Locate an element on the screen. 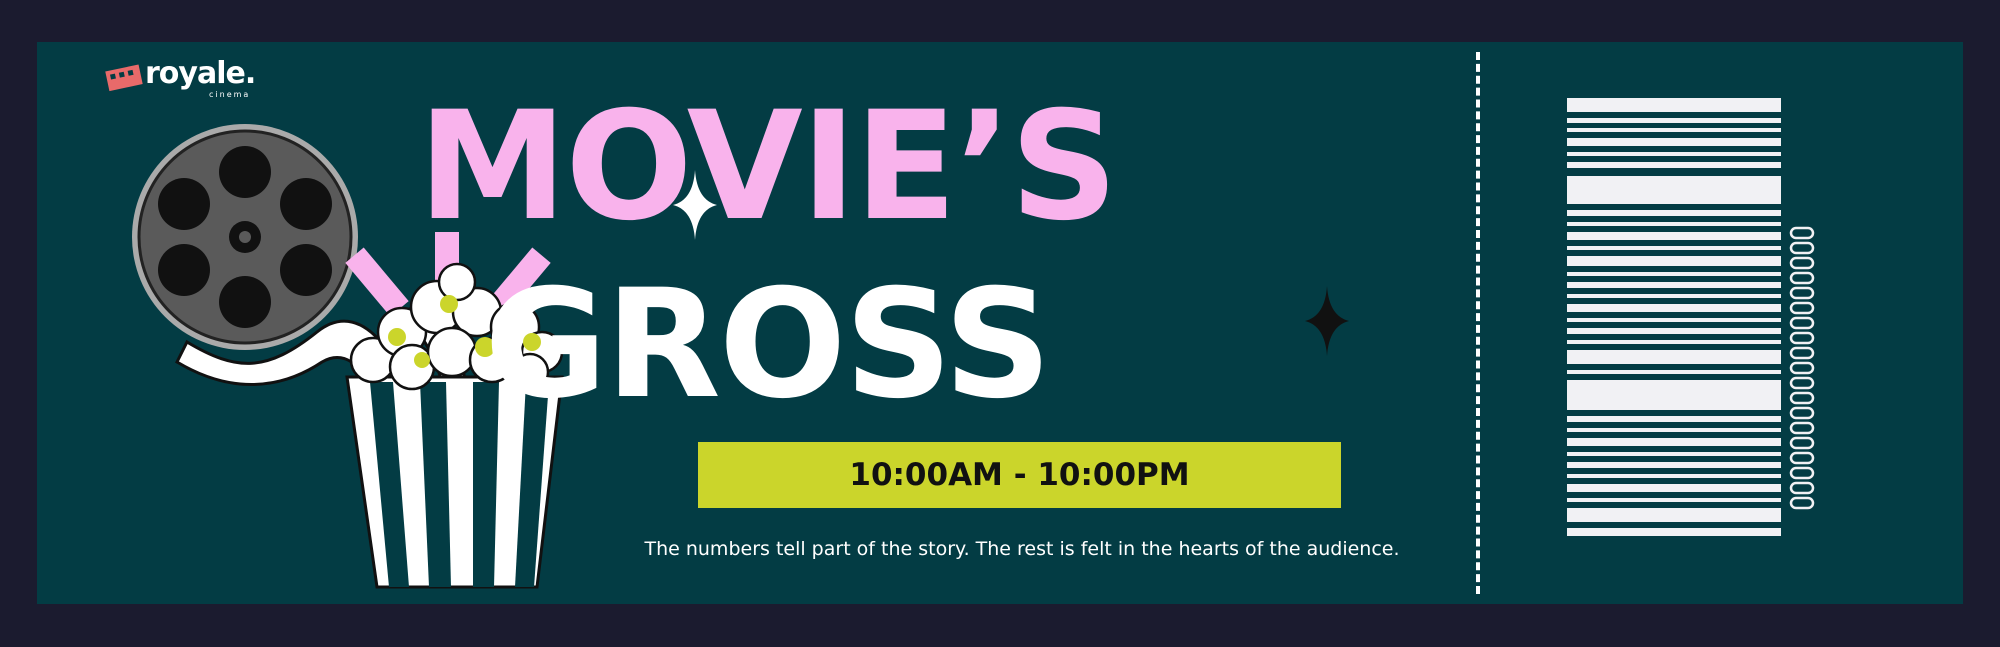 The height and width of the screenshot is (647, 2000). film-reel-icon is located at coordinates (245, 237).